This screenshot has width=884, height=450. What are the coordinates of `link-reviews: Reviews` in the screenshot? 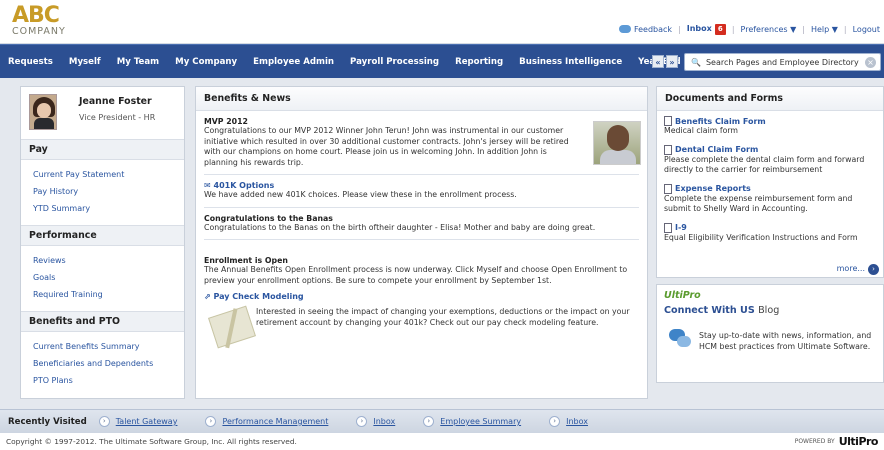 It's located at (49, 260).